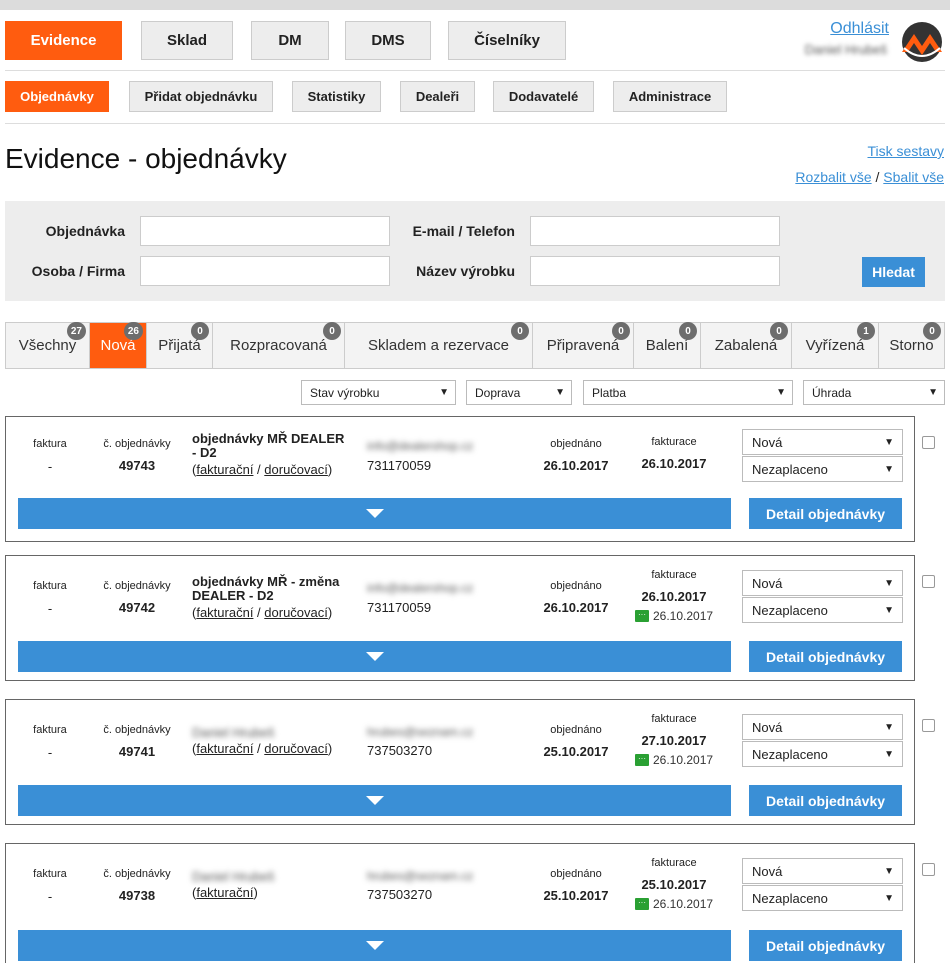  Describe the element at coordinates (437, 96) in the screenshot. I see `subnav-dealeri: Dealeři` at that location.